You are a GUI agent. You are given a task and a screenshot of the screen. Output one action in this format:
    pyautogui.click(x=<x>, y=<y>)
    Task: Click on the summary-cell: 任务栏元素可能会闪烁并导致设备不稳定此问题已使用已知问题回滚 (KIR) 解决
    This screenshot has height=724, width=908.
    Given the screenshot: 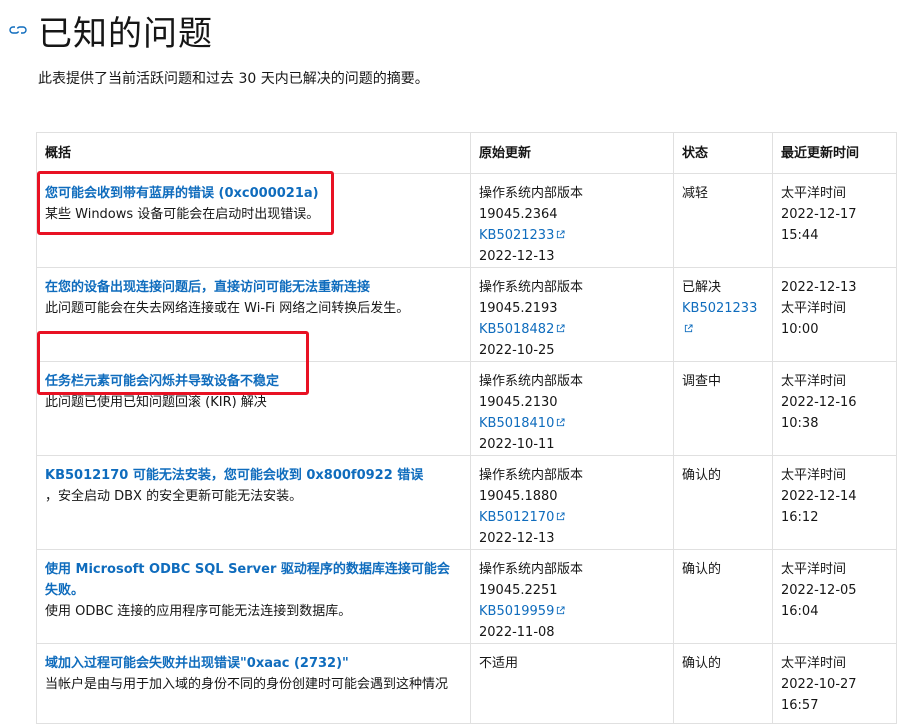 What is the action you would take?
    pyautogui.click(x=253, y=408)
    